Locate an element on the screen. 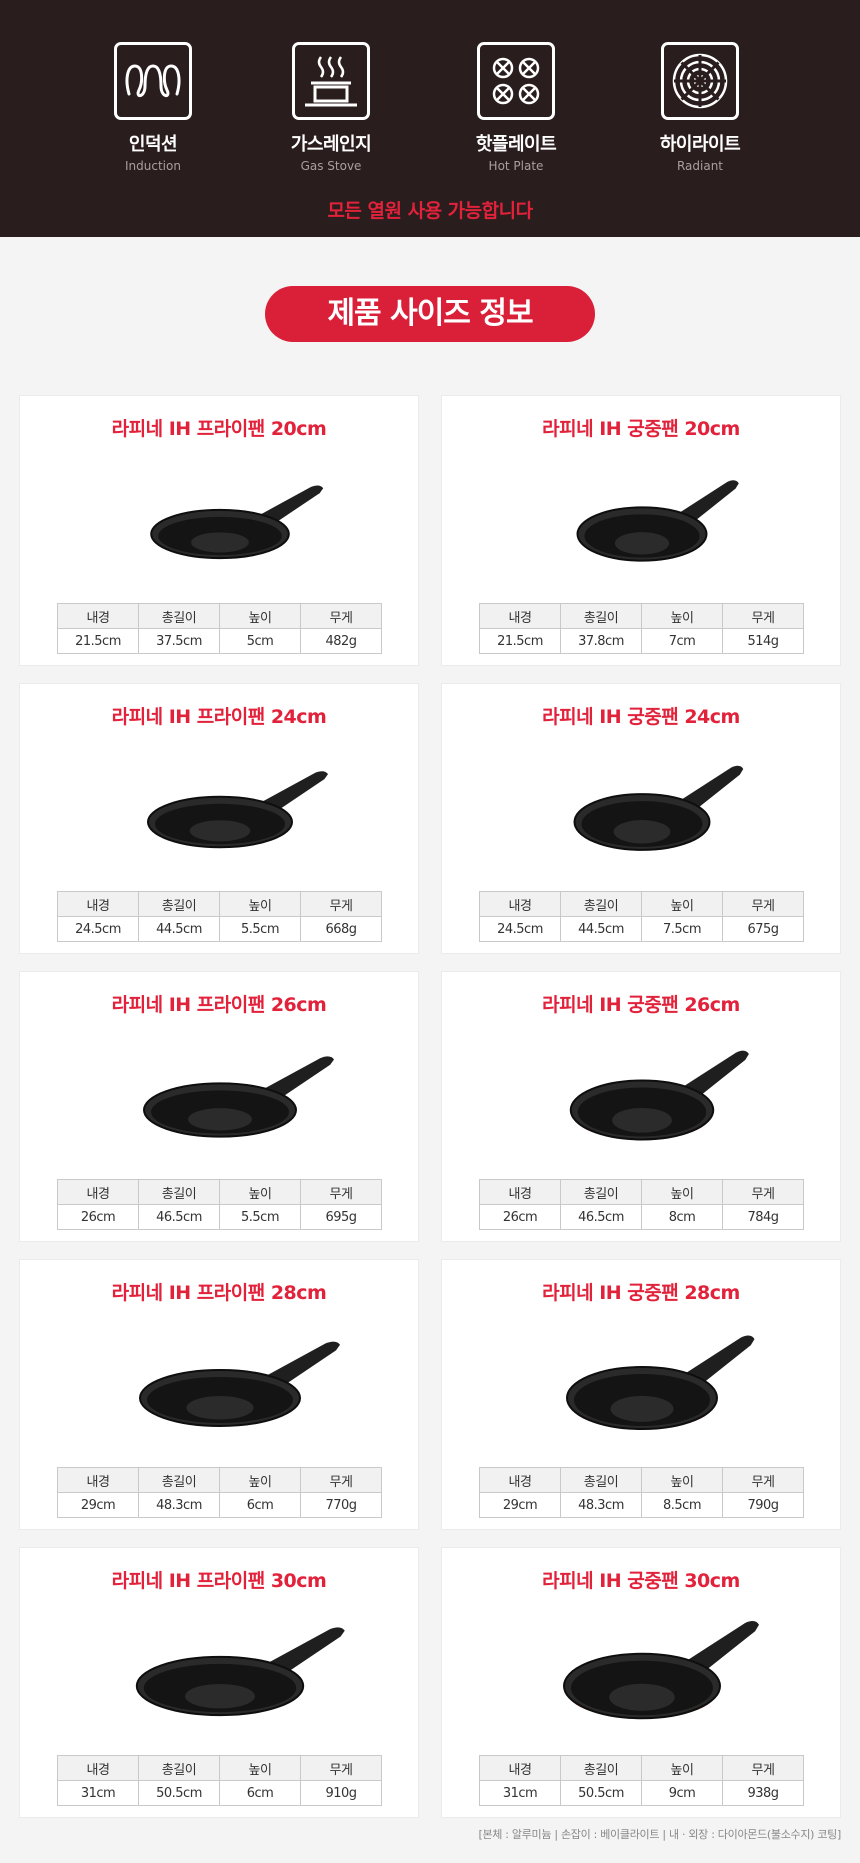  product-title: 라피네 IH 프라이팬 30cm is located at coordinates (219, 1581).